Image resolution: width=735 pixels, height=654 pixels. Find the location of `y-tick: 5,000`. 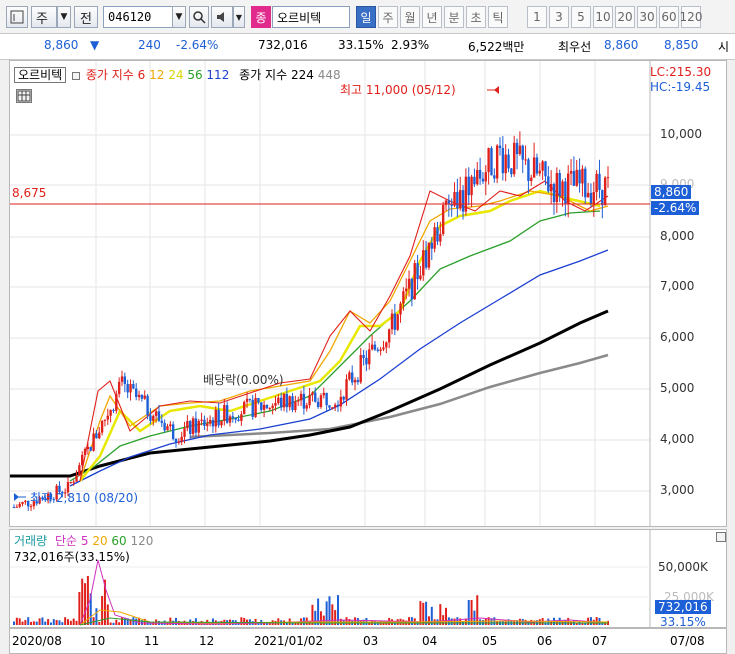

y-tick: 5,000 is located at coordinates (677, 388).